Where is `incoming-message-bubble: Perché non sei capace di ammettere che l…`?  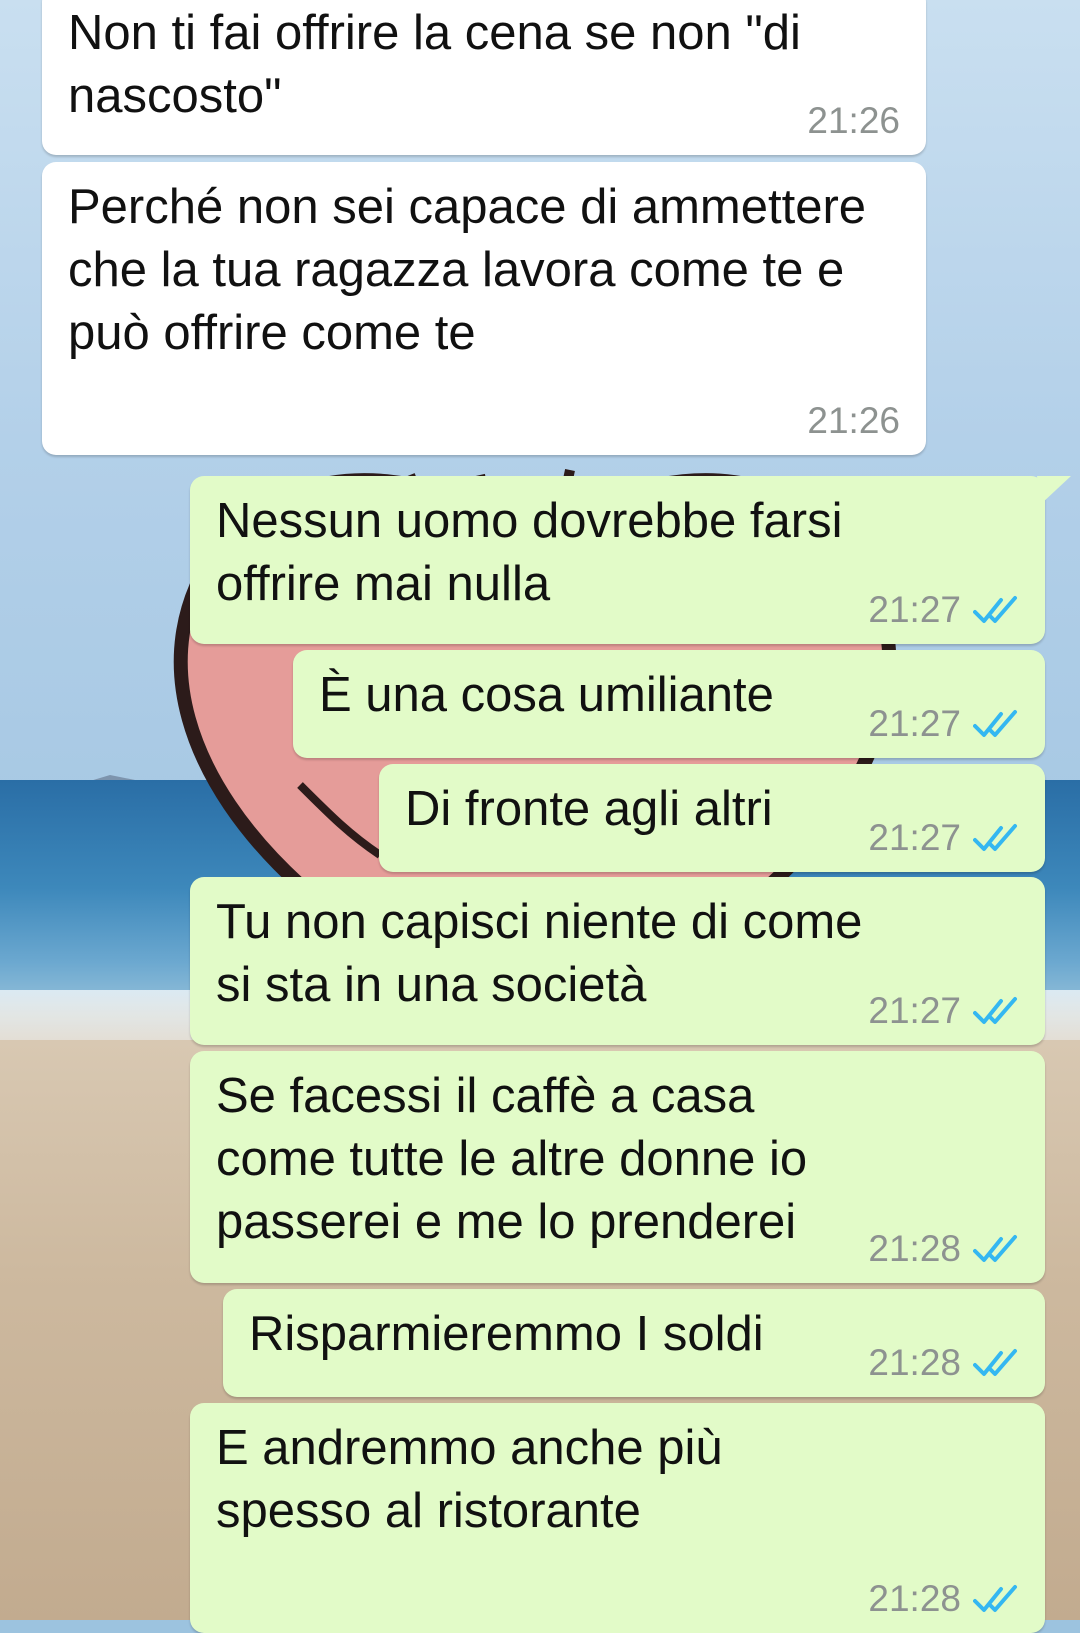
incoming-message-bubble: Perché non sei capace di ammettere che l… is located at coordinates (484, 308).